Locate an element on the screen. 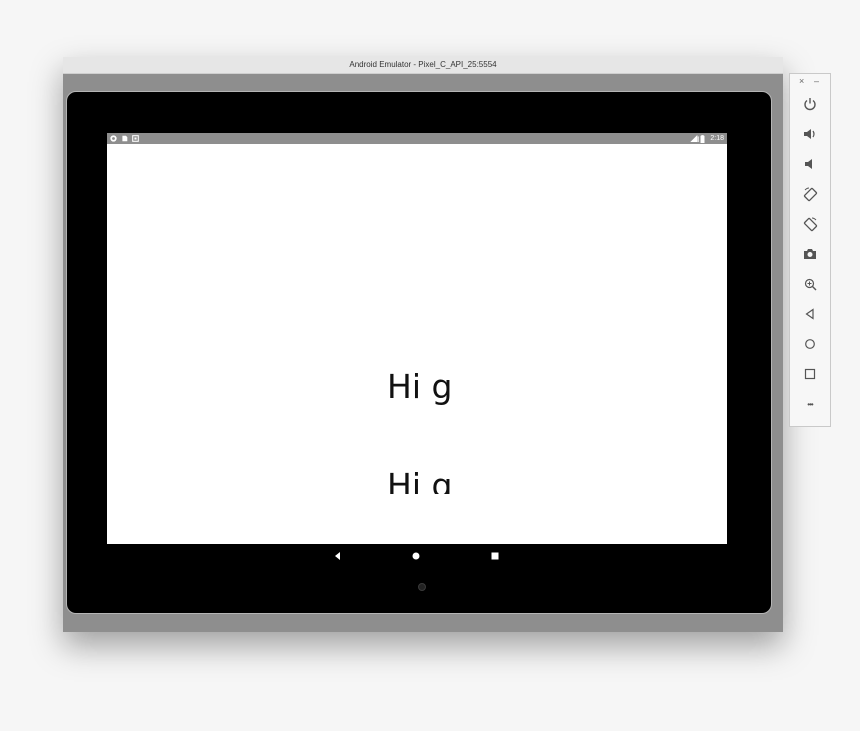 The width and height of the screenshot is (860, 731). sidebar-home-button is located at coordinates (810, 344).